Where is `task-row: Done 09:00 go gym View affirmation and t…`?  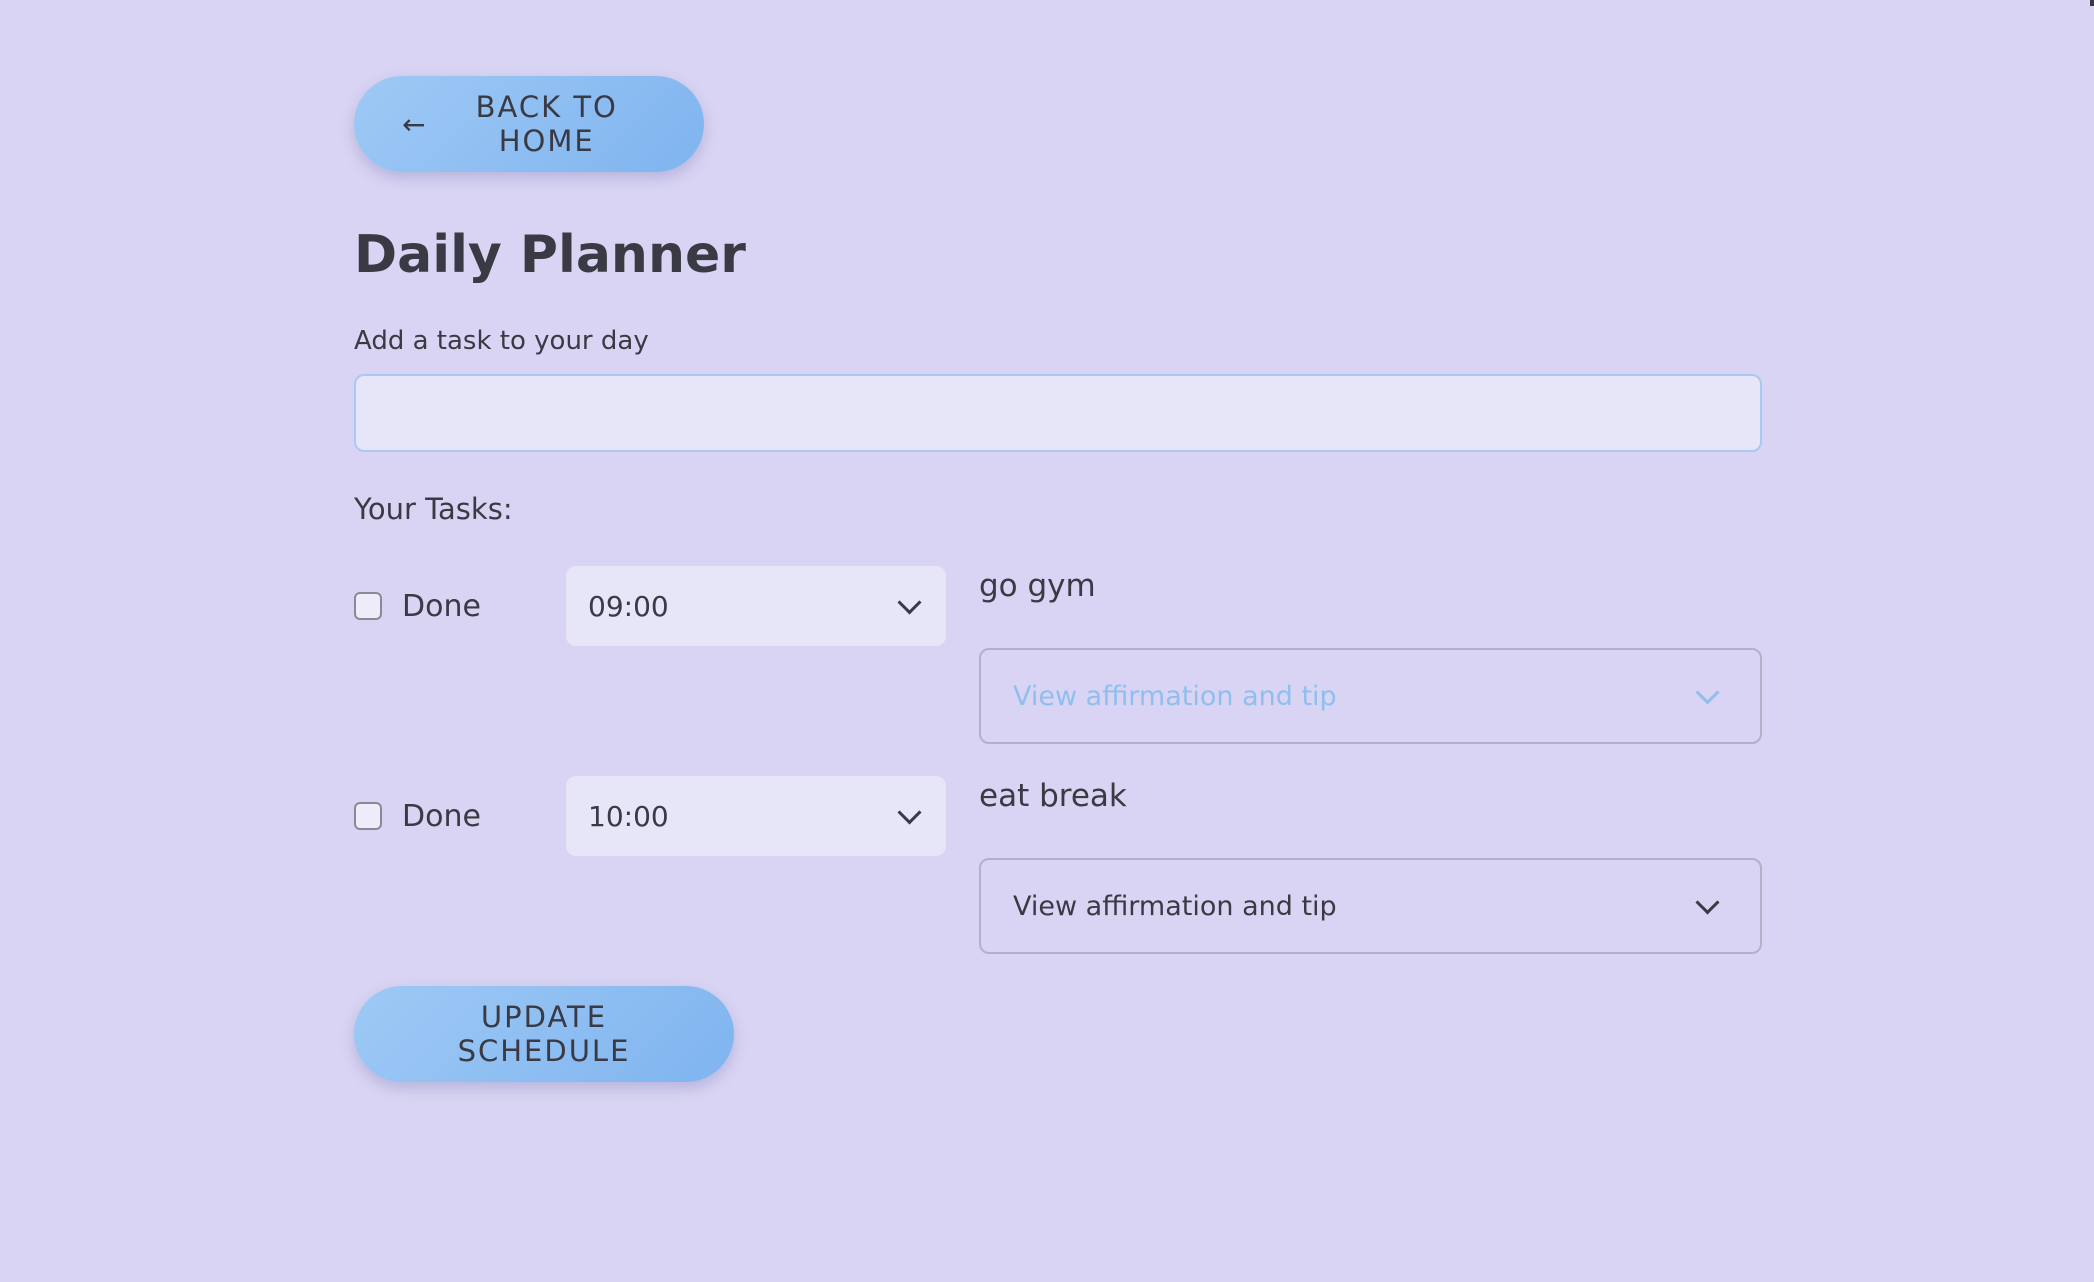
task-row: Done 09:00 go gym View affirmation and t… is located at coordinates (1058, 671).